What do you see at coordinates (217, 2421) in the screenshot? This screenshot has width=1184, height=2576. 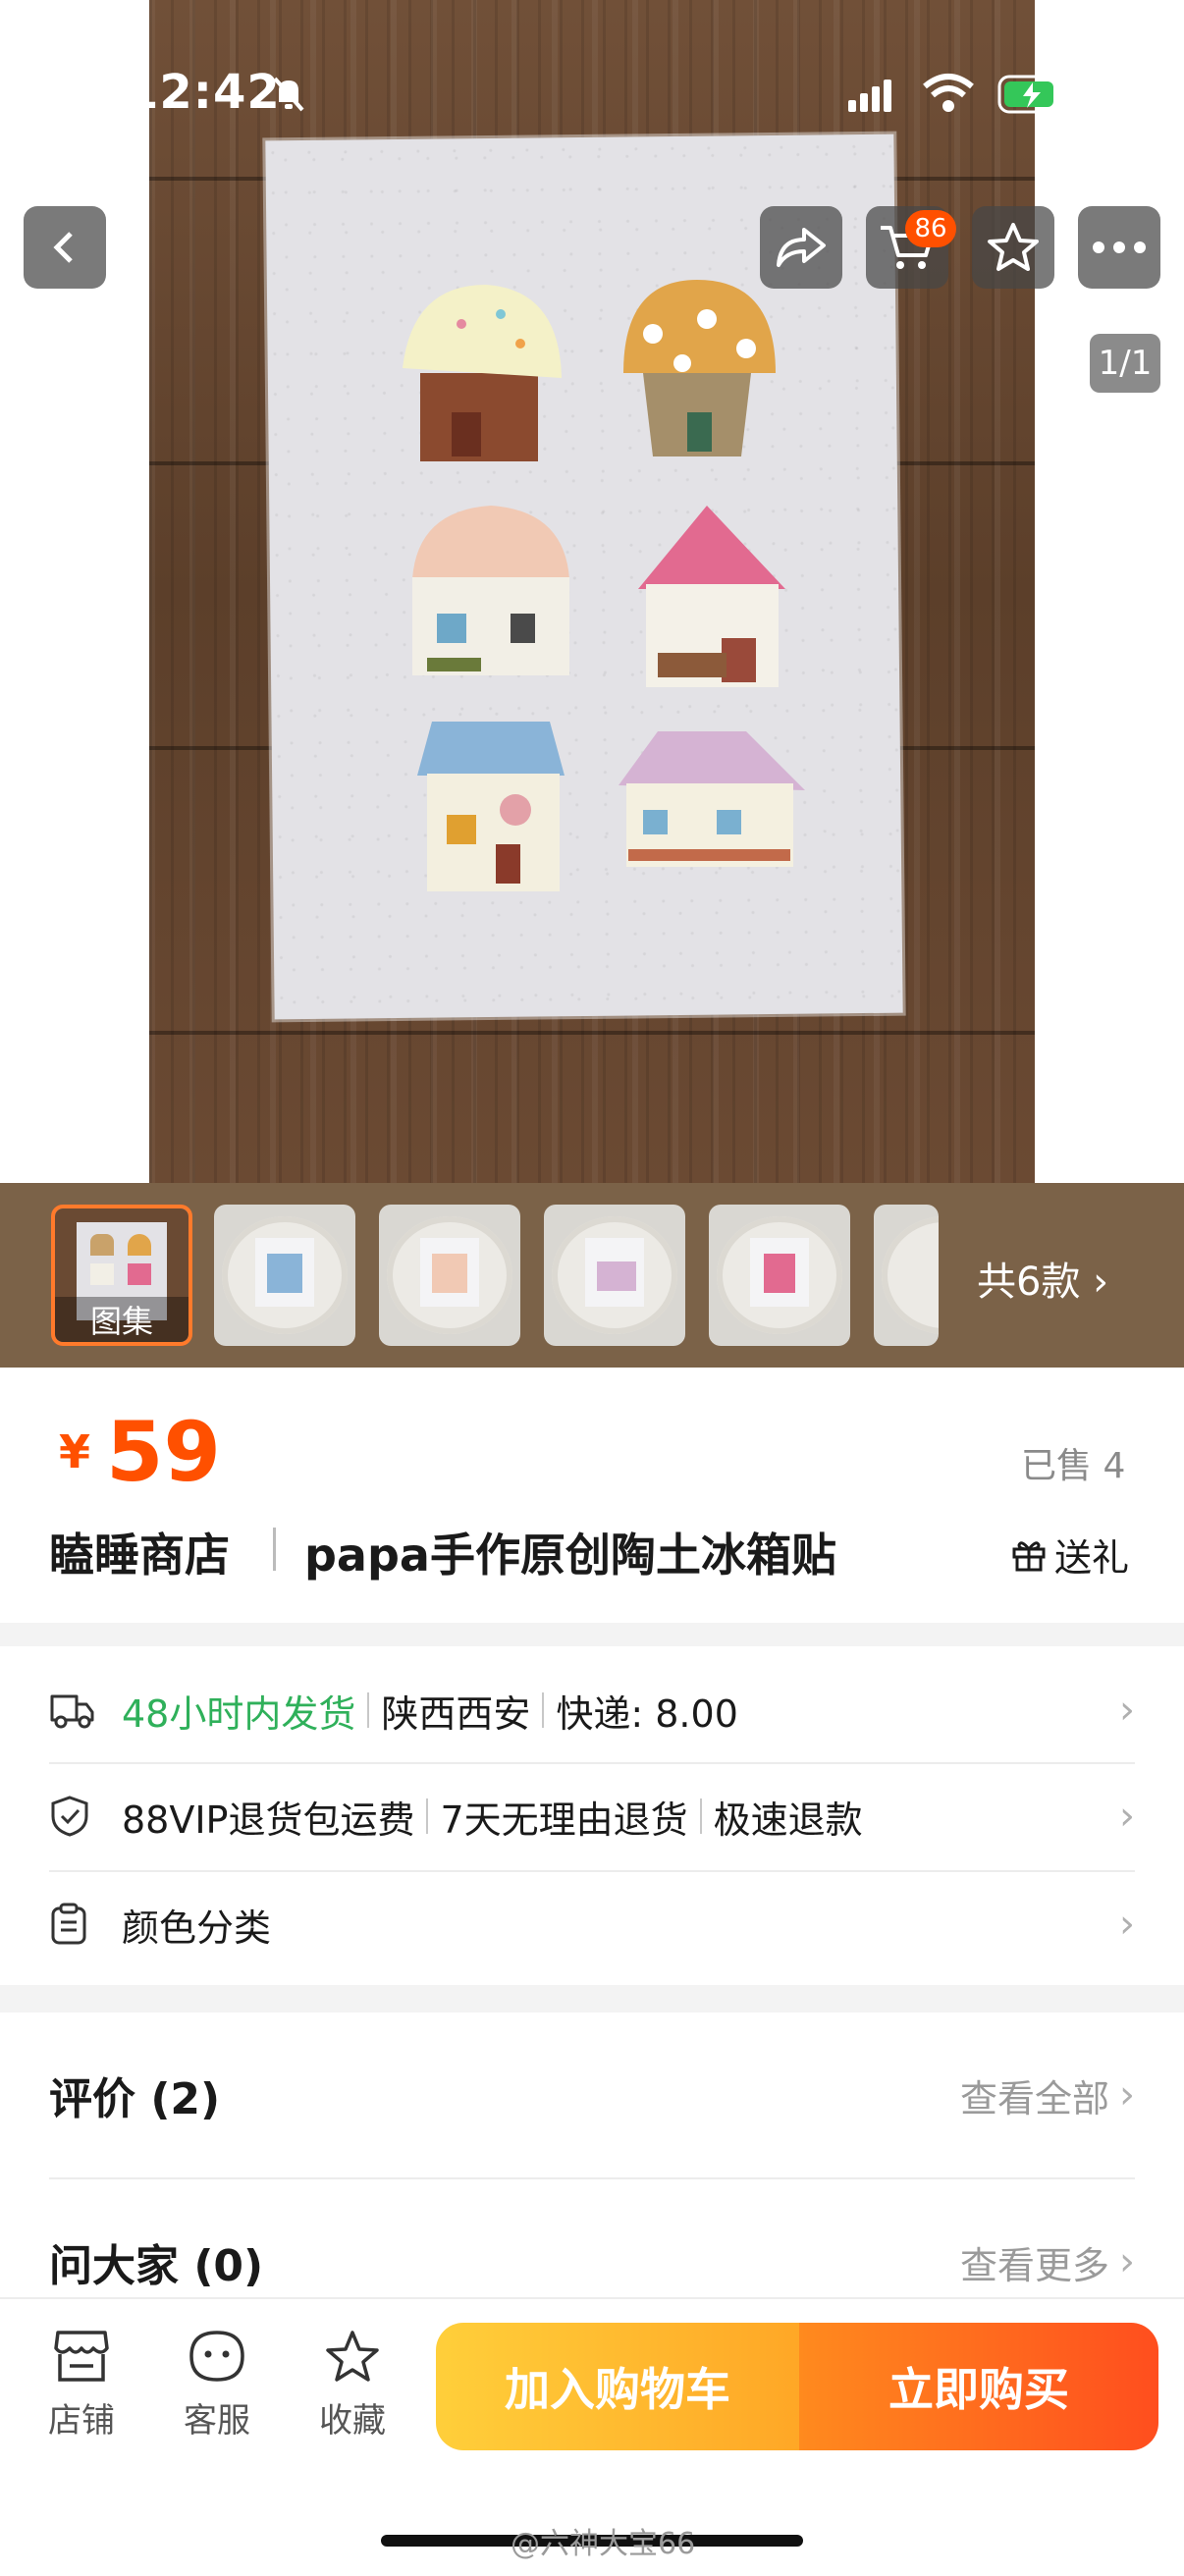 I see `service-label: 客服` at bounding box center [217, 2421].